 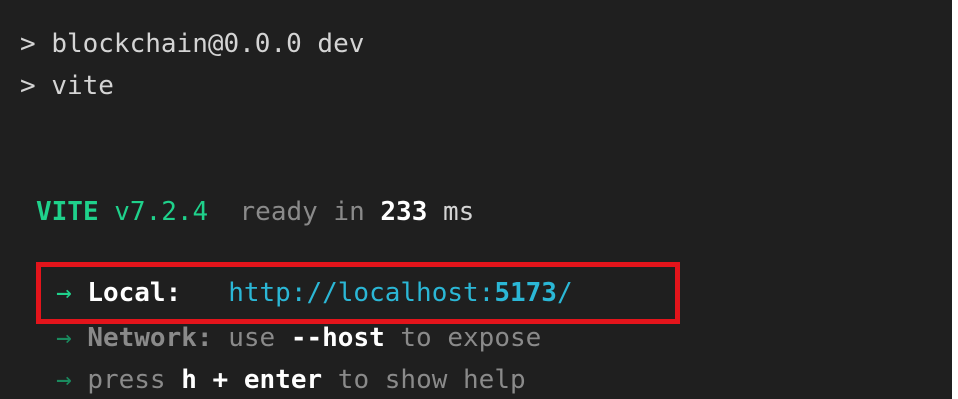 What do you see at coordinates (358, 293) in the screenshot?
I see `highlight-box` at bounding box center [358, 293].